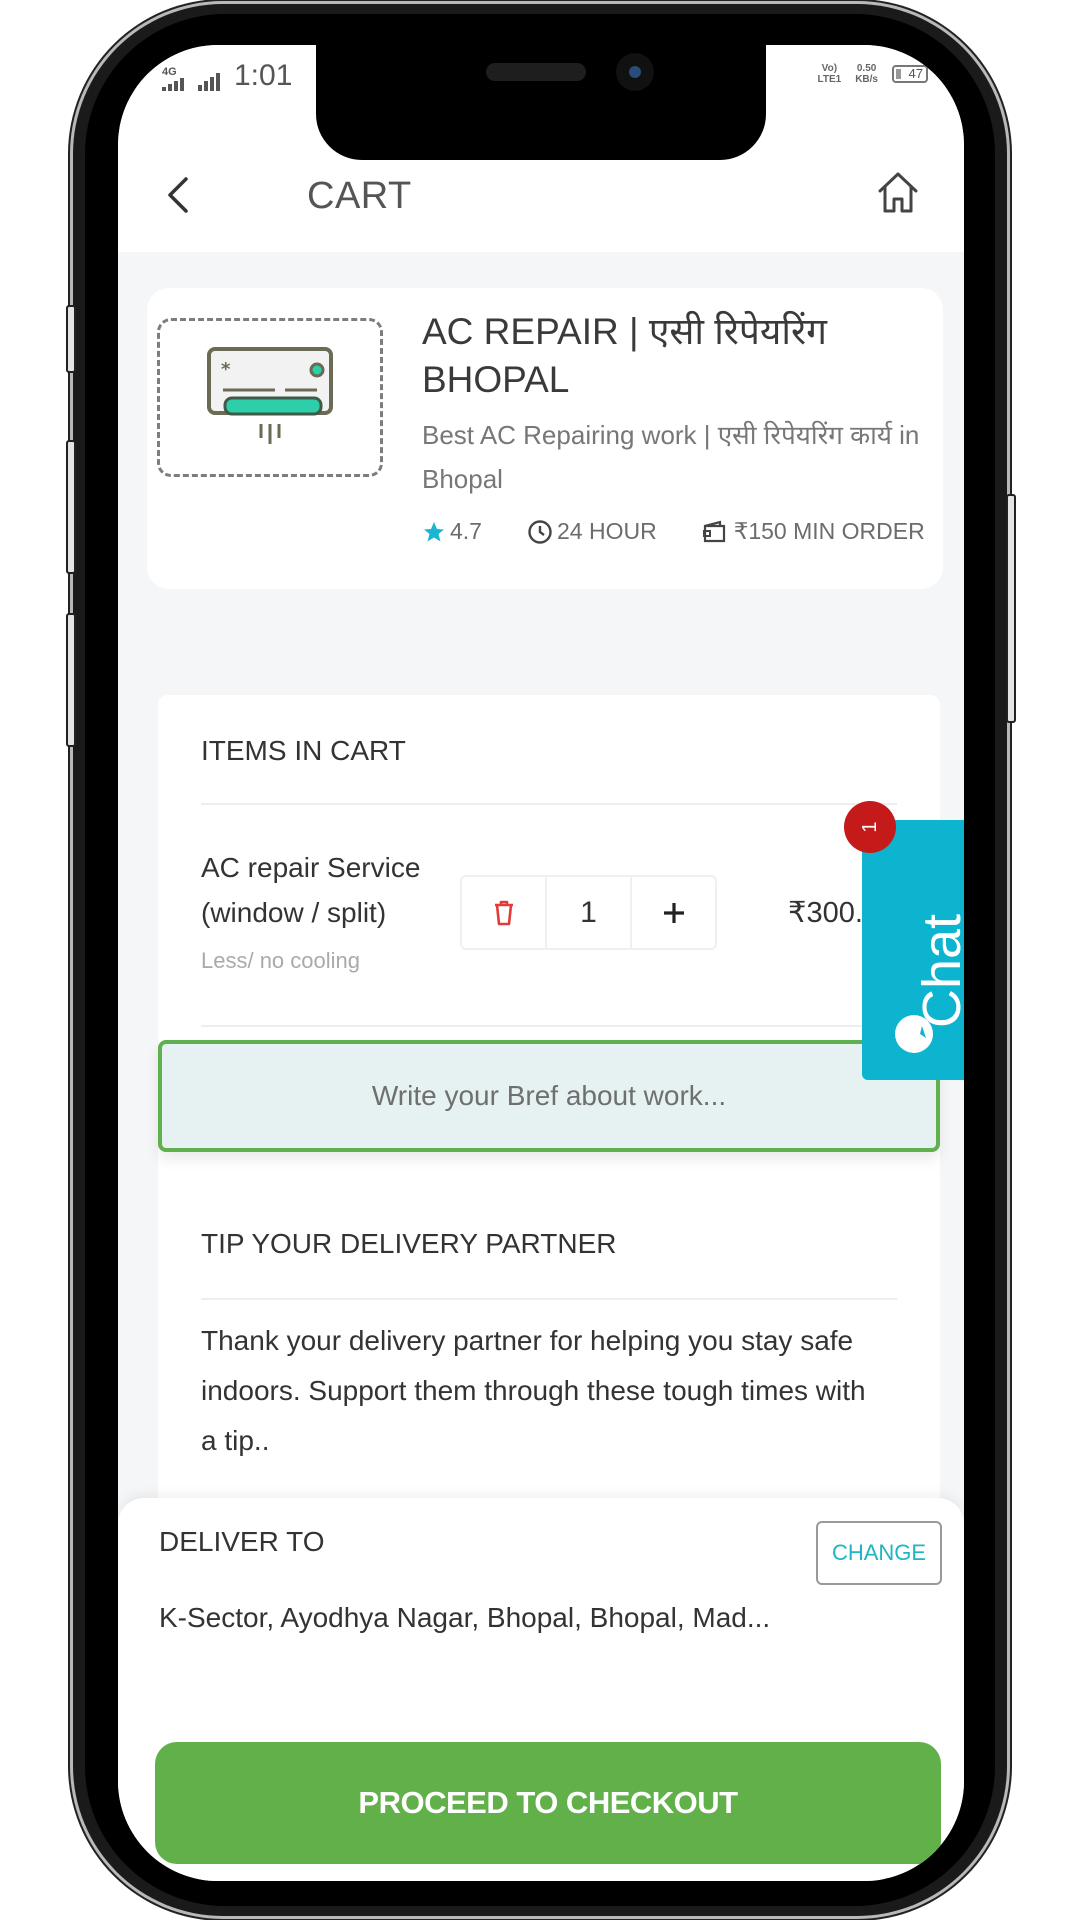  What do you see at coordinates (311, 890) in the screenshot?
I see `cart-item-name: AC repair Service (window / split)` at bounding box center [311, 890].